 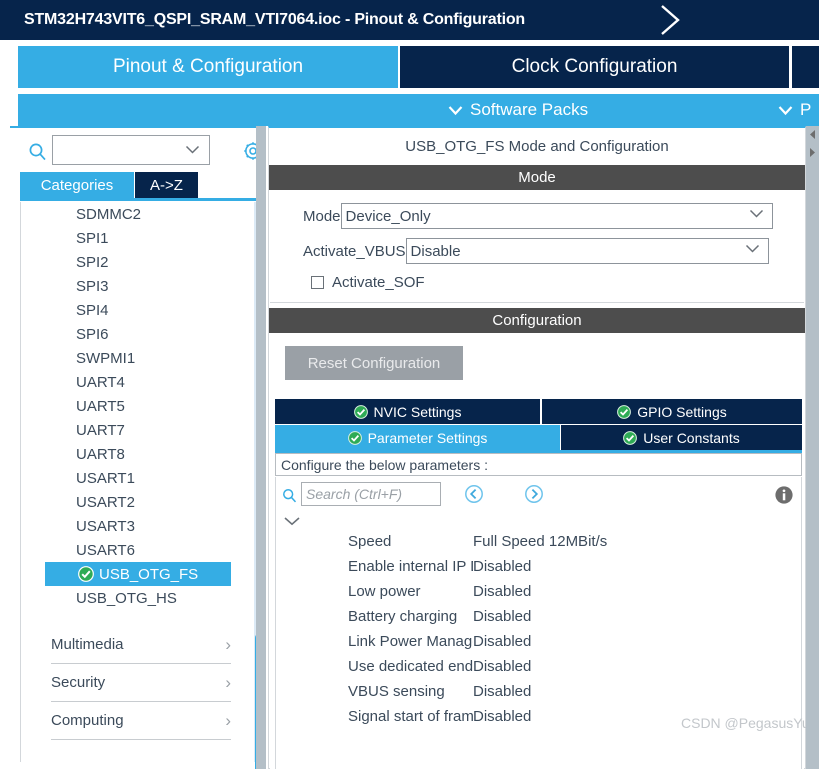 I want to click on sidebar-item-uart8: UART8, so click(x=143, y=454).